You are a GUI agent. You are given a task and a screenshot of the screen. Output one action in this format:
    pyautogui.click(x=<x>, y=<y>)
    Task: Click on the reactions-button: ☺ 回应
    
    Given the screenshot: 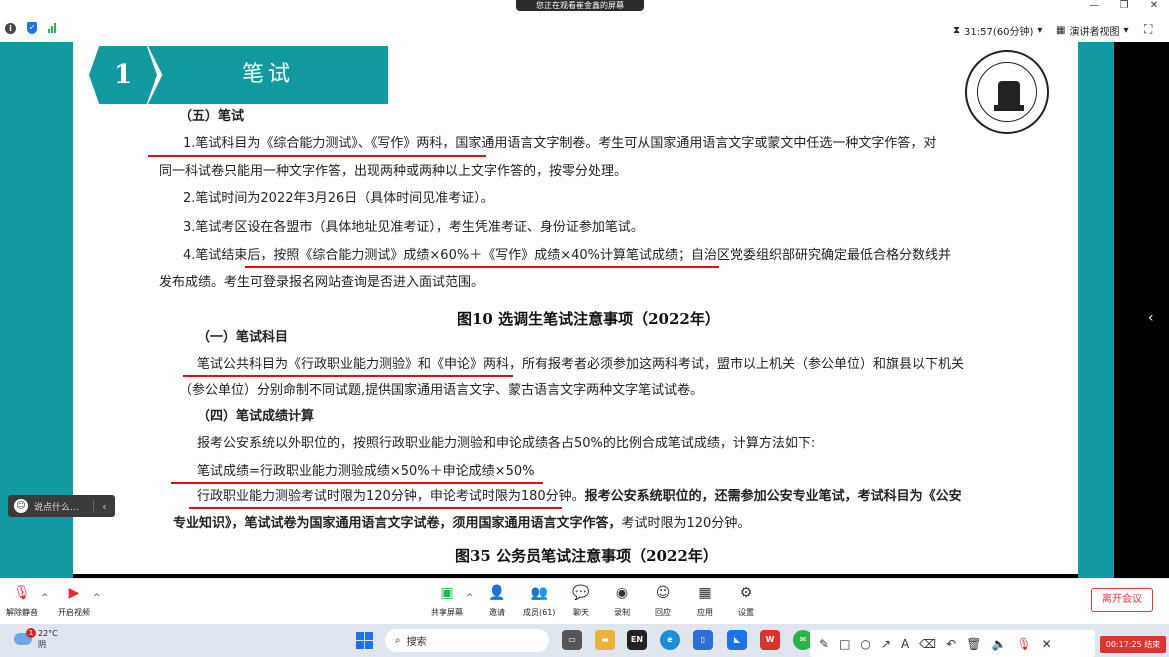 What is the action you would take?
    pyautogui.click(x=663, y=601)
    